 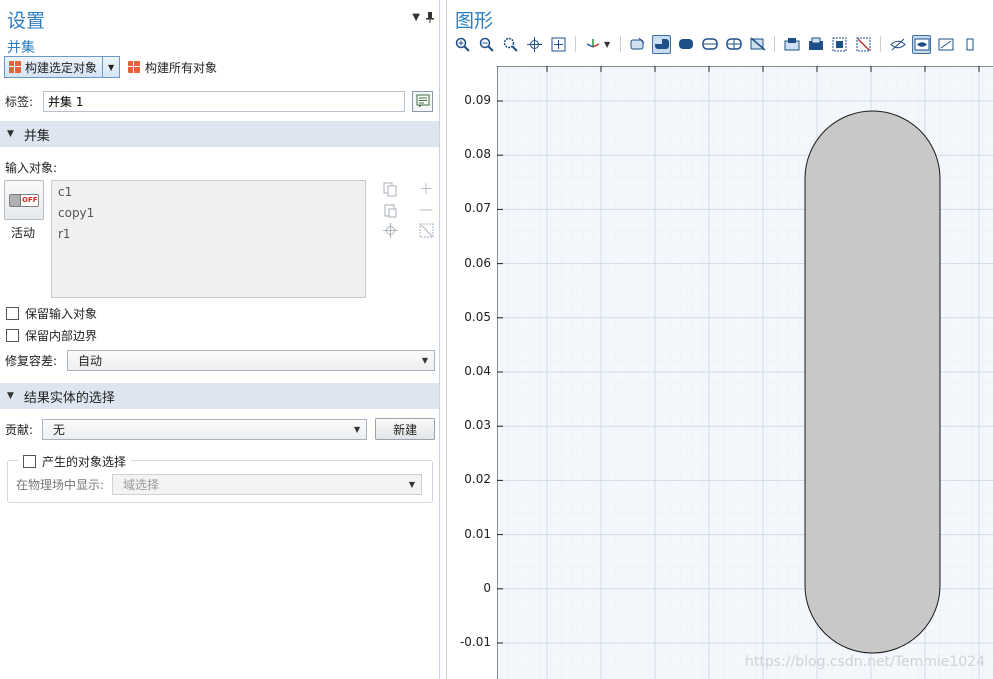 What do you see at coordinates (897, 44) in the screenshot?
I see `hide-icon` at bounding box center [897, 44].